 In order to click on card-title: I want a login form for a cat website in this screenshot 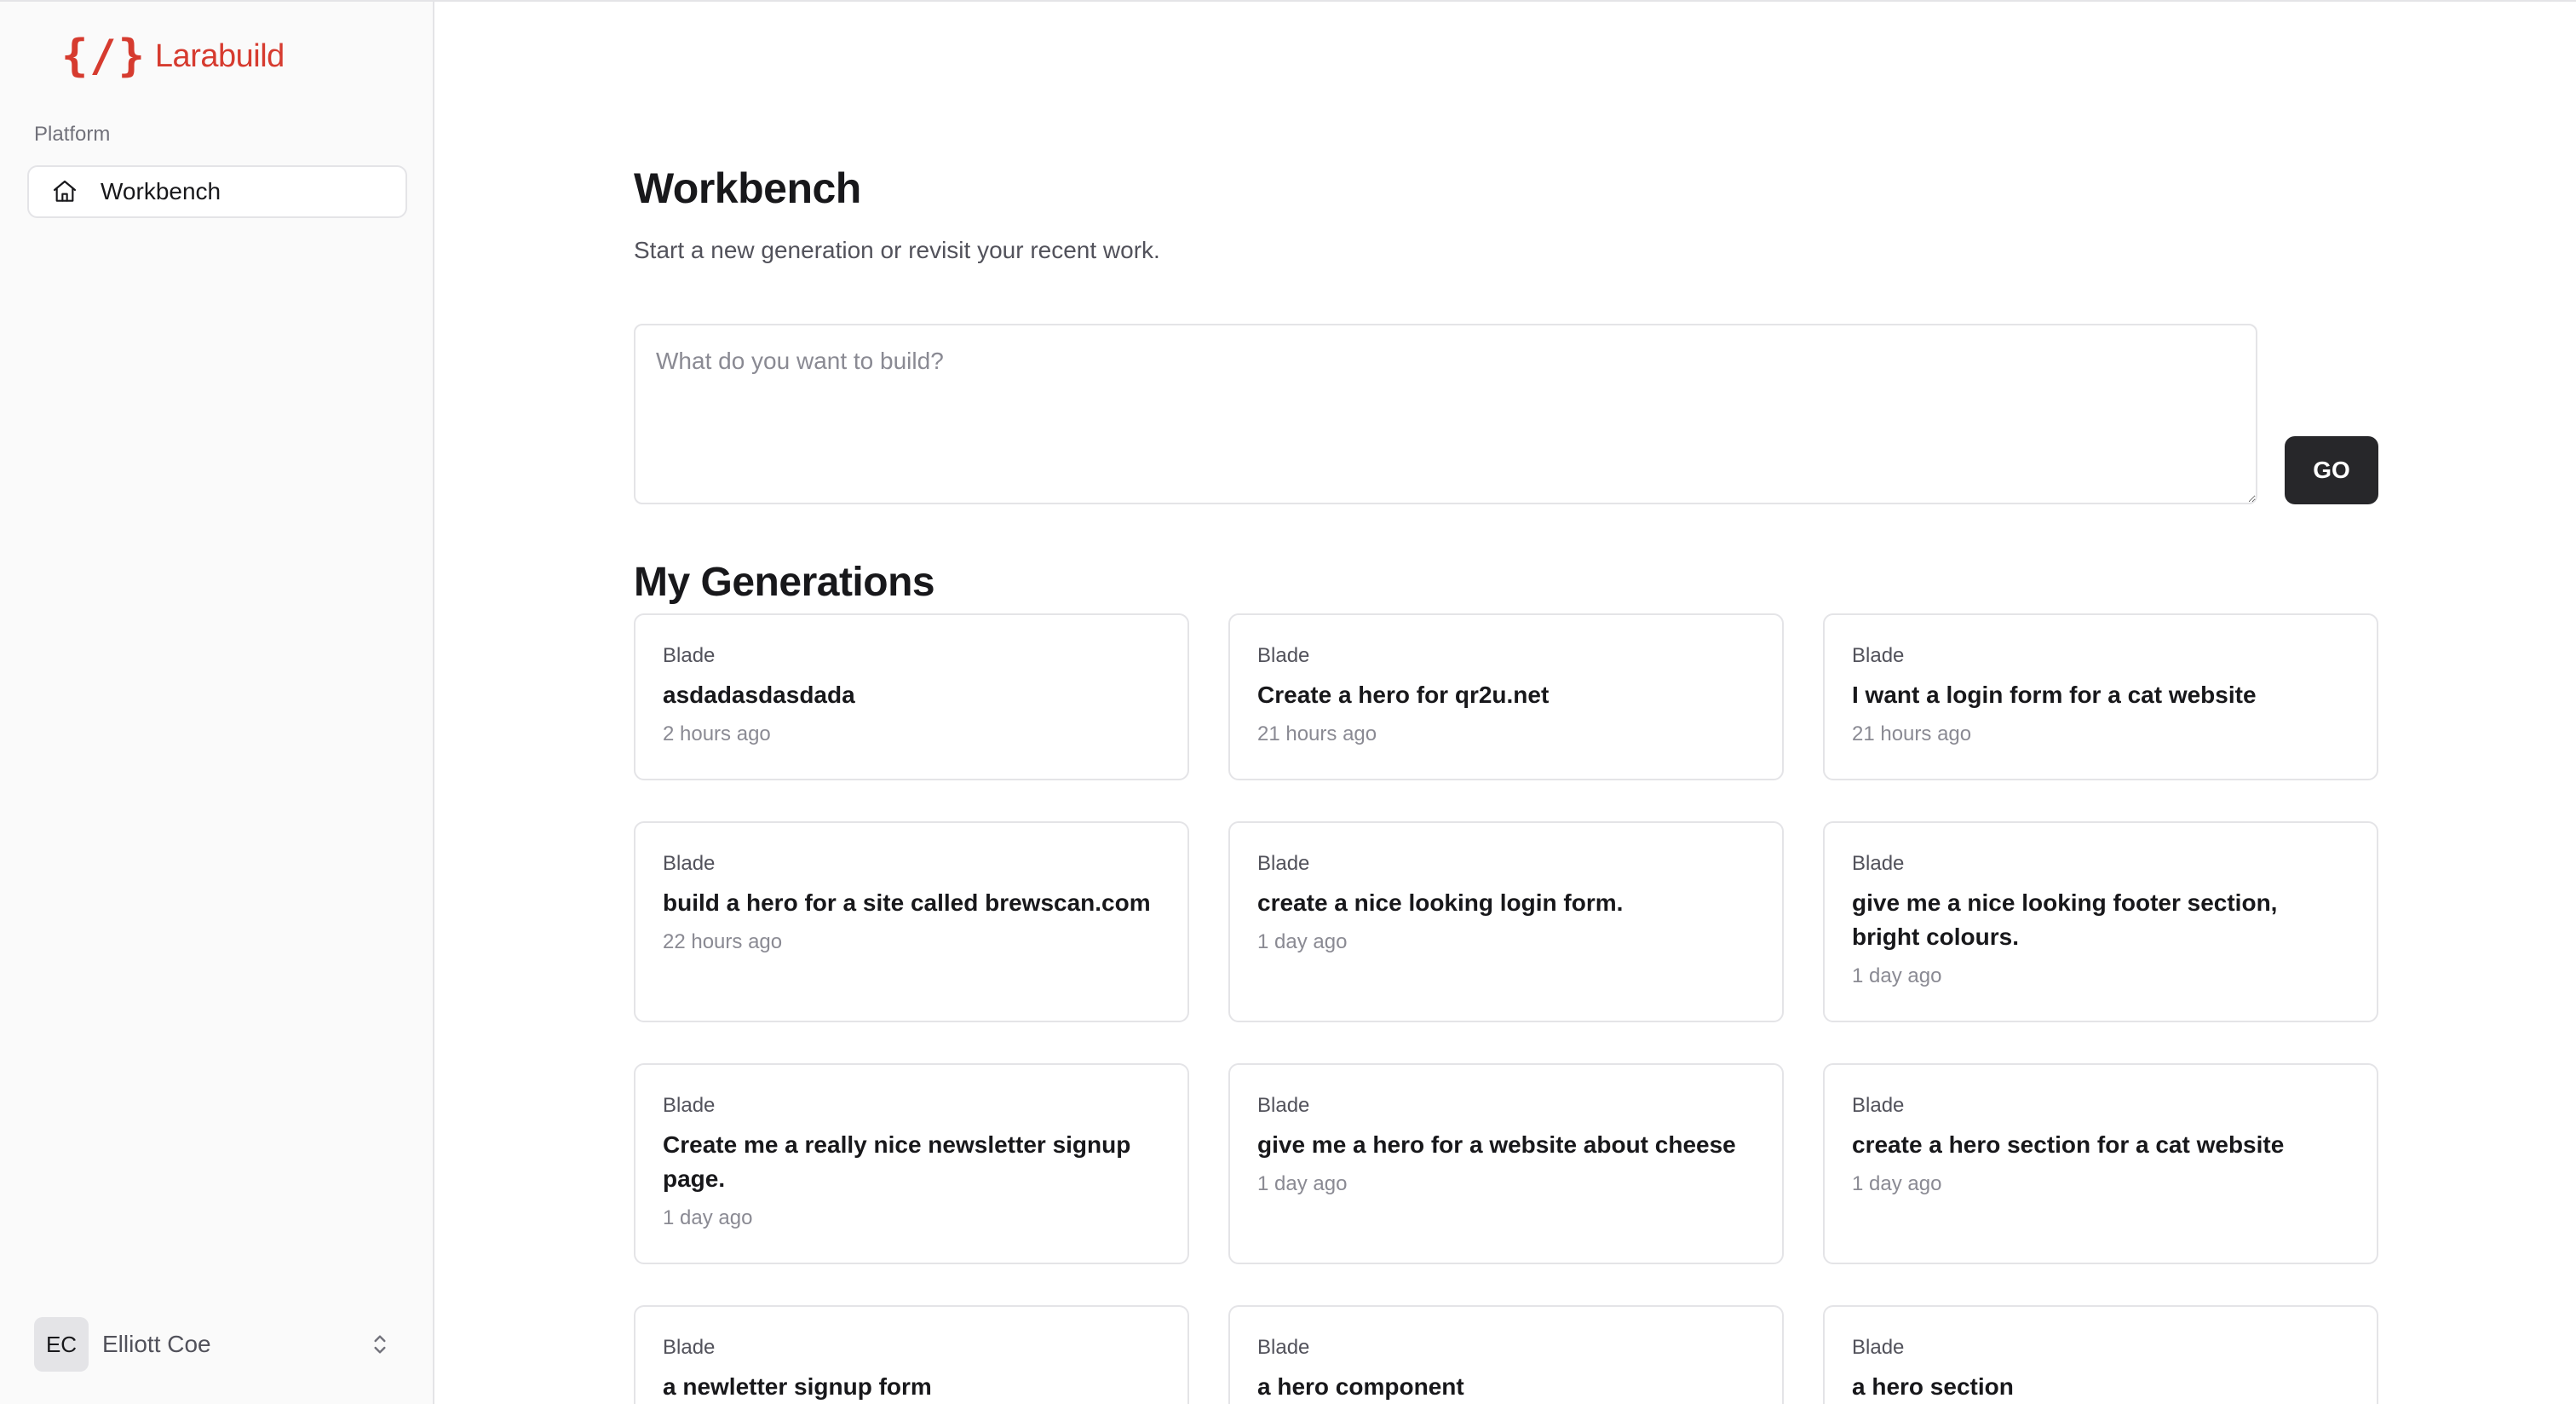, I will do `click(2054, 695)`.